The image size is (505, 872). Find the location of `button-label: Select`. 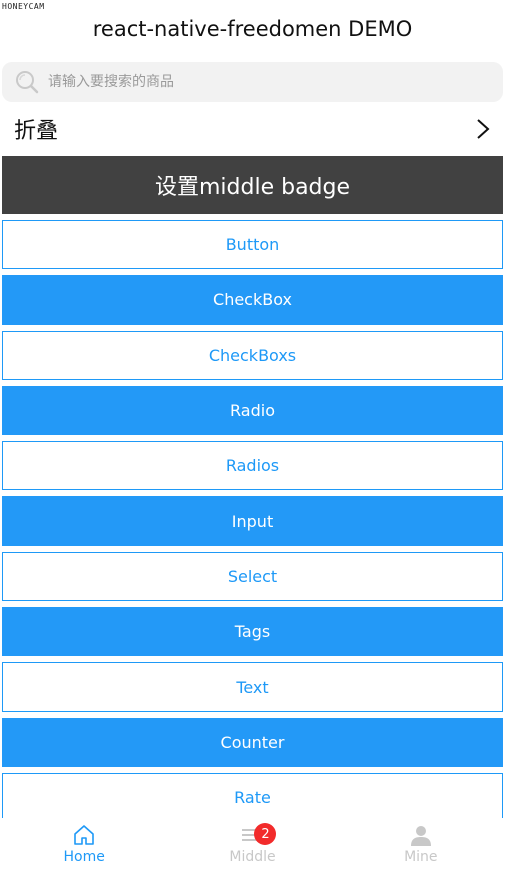

button-label: Select is located at coordinates (252, 576).